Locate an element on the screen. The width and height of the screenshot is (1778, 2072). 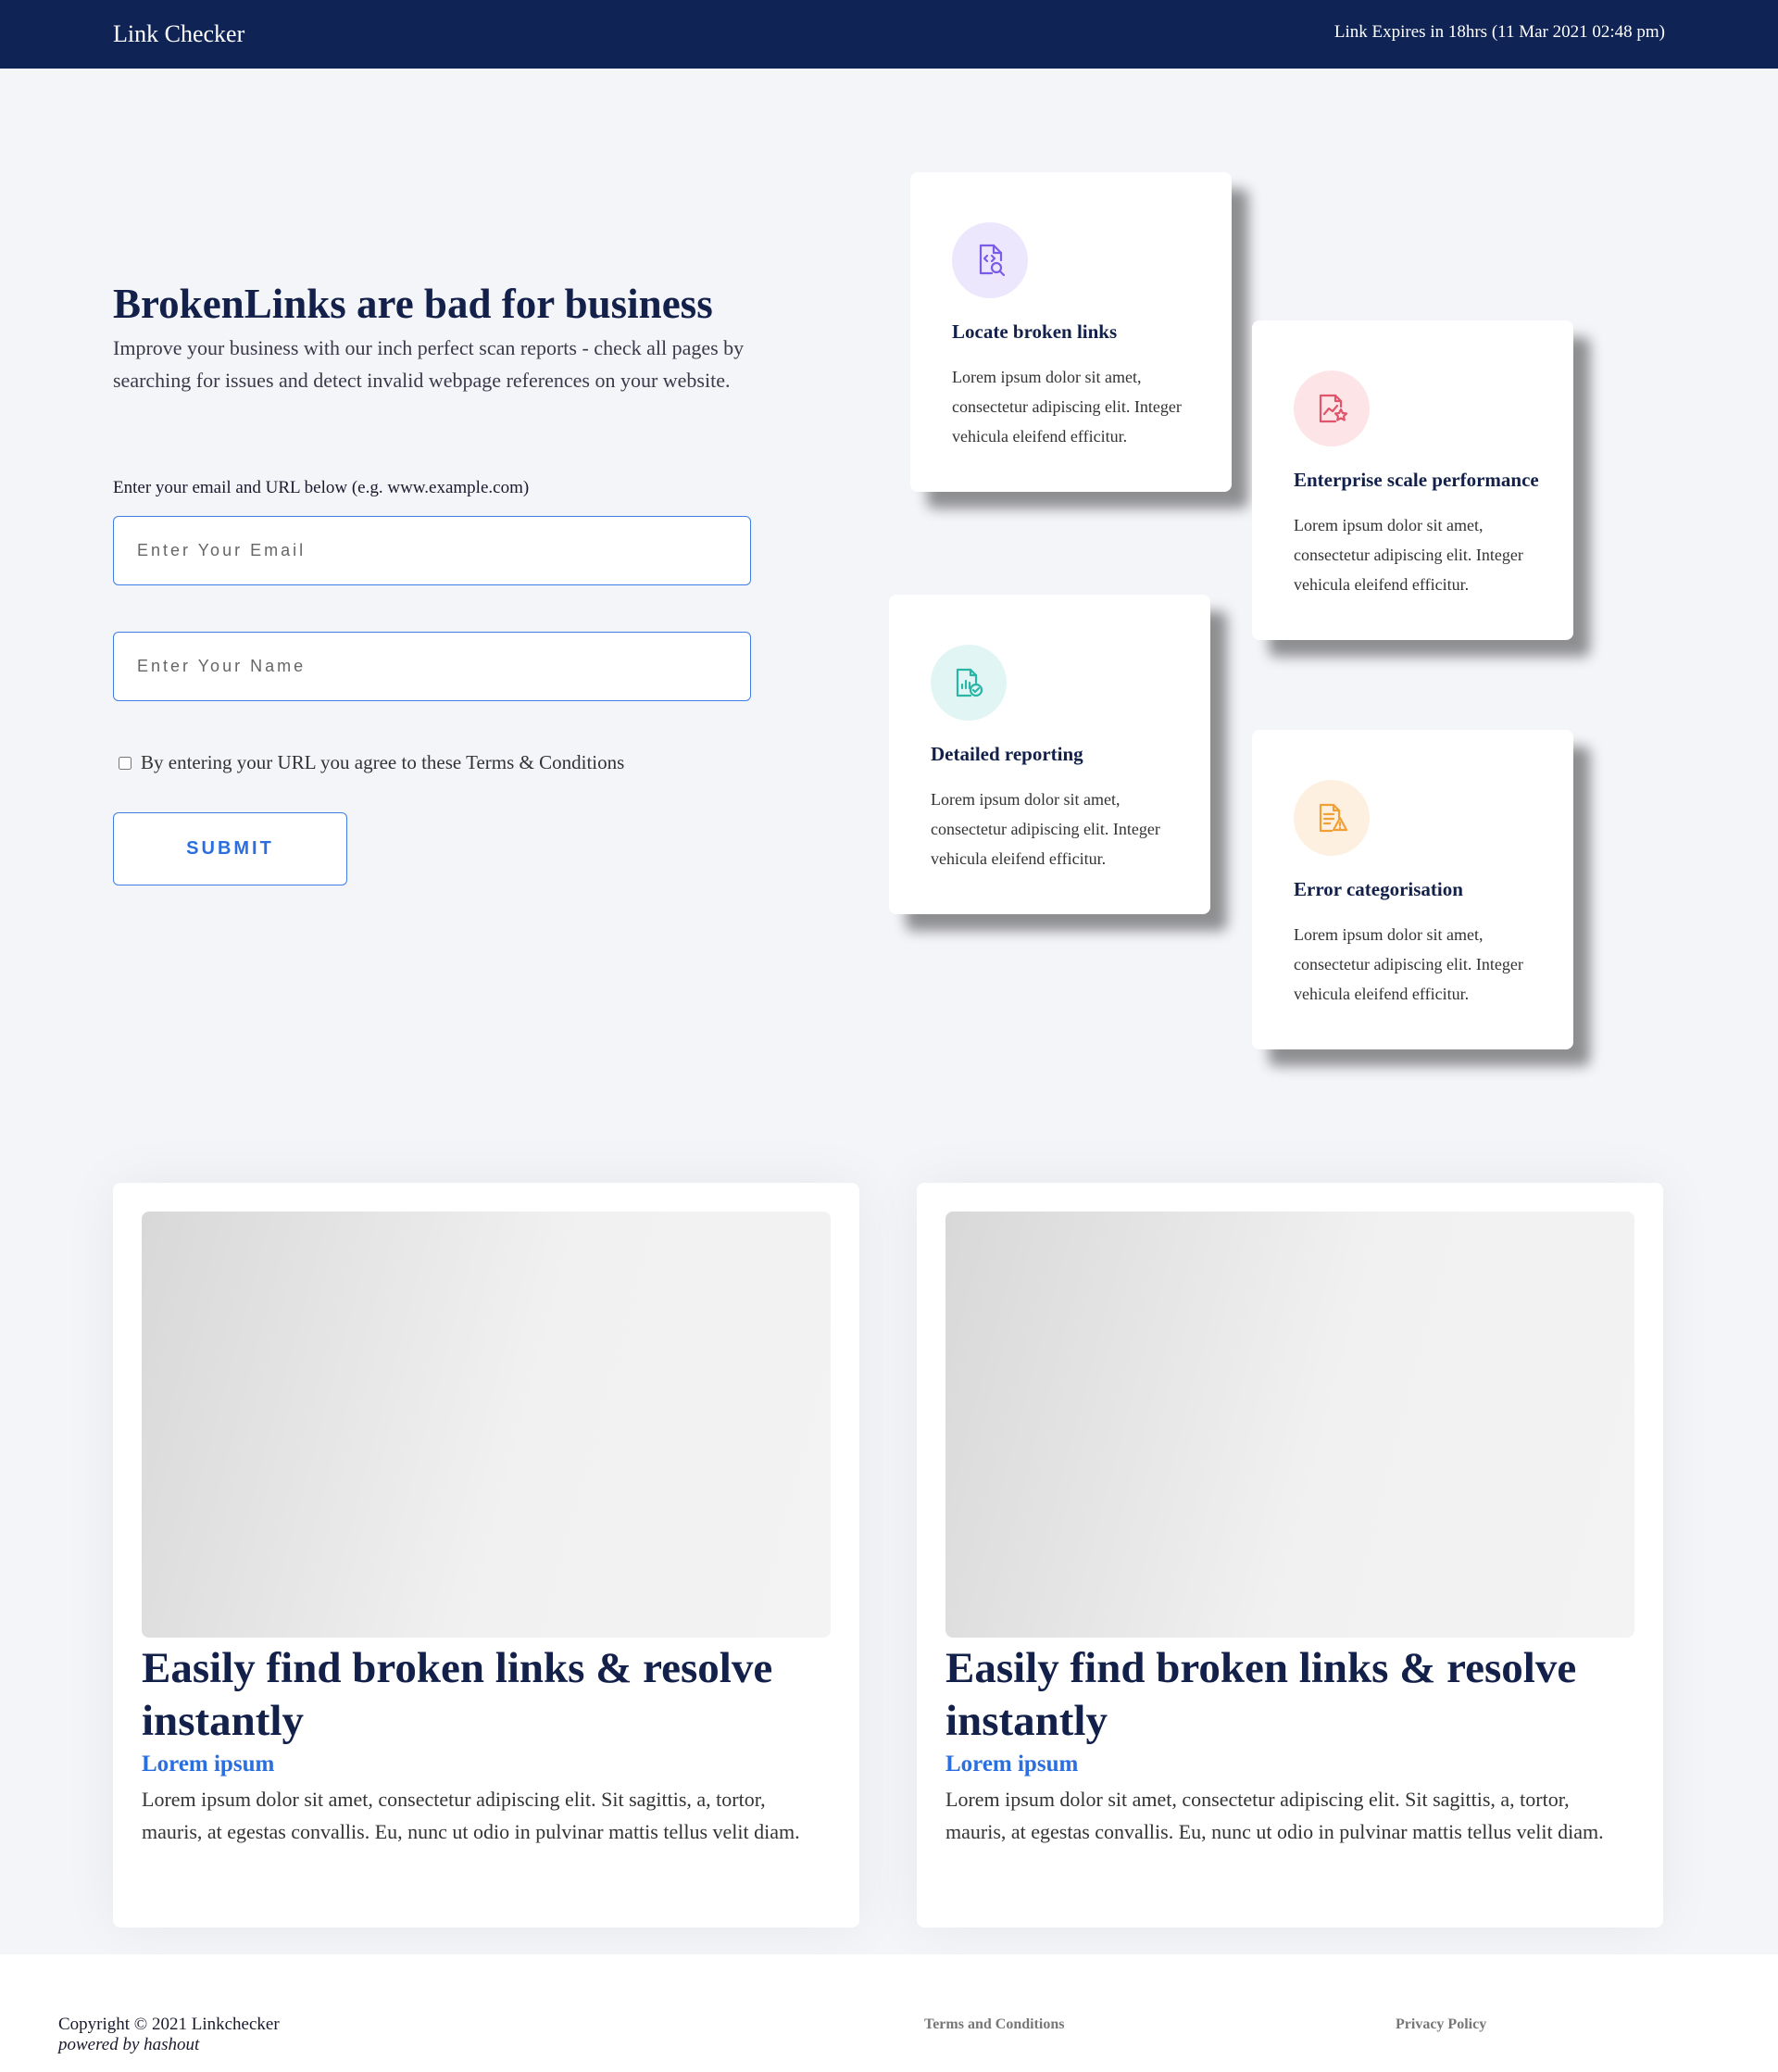
chart-star-icon is located at coordinates (1332, 408).